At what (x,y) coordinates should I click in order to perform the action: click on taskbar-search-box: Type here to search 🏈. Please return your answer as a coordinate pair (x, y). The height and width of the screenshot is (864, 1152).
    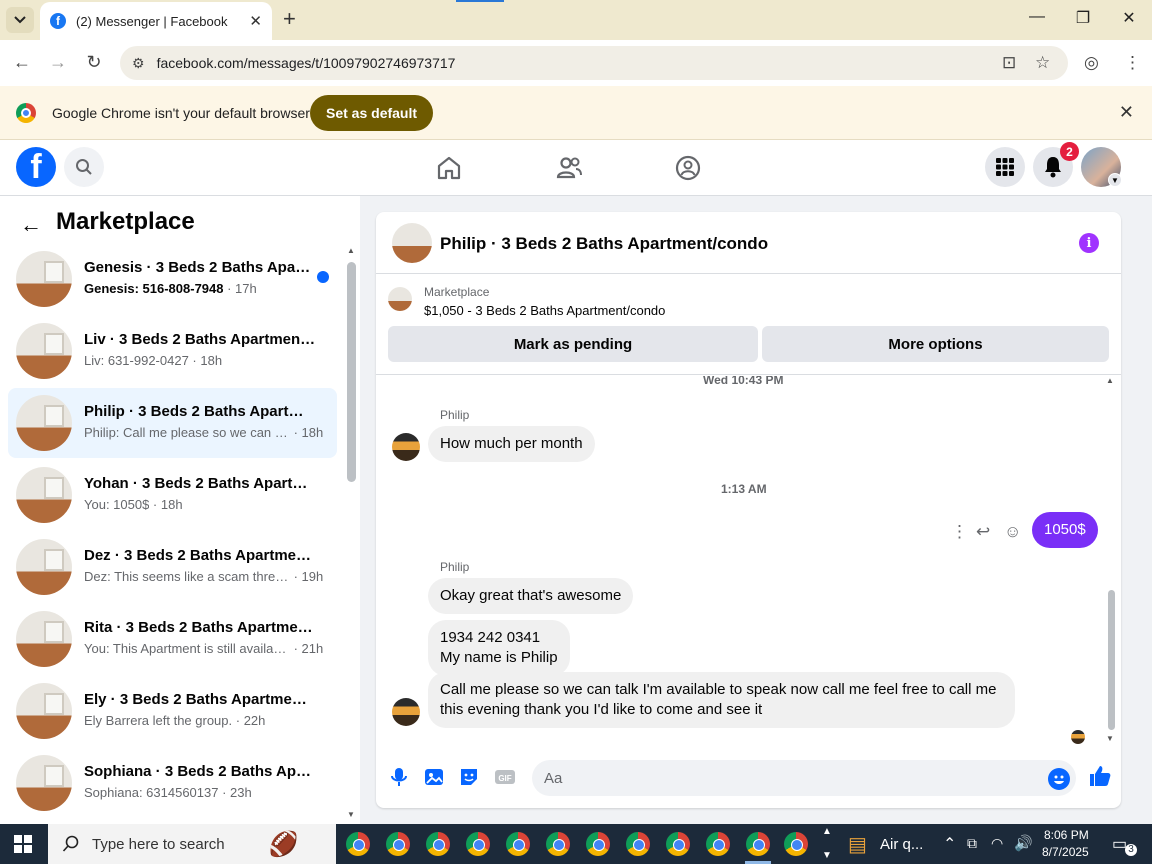
    Looking at the image, I should click on (192, 844).